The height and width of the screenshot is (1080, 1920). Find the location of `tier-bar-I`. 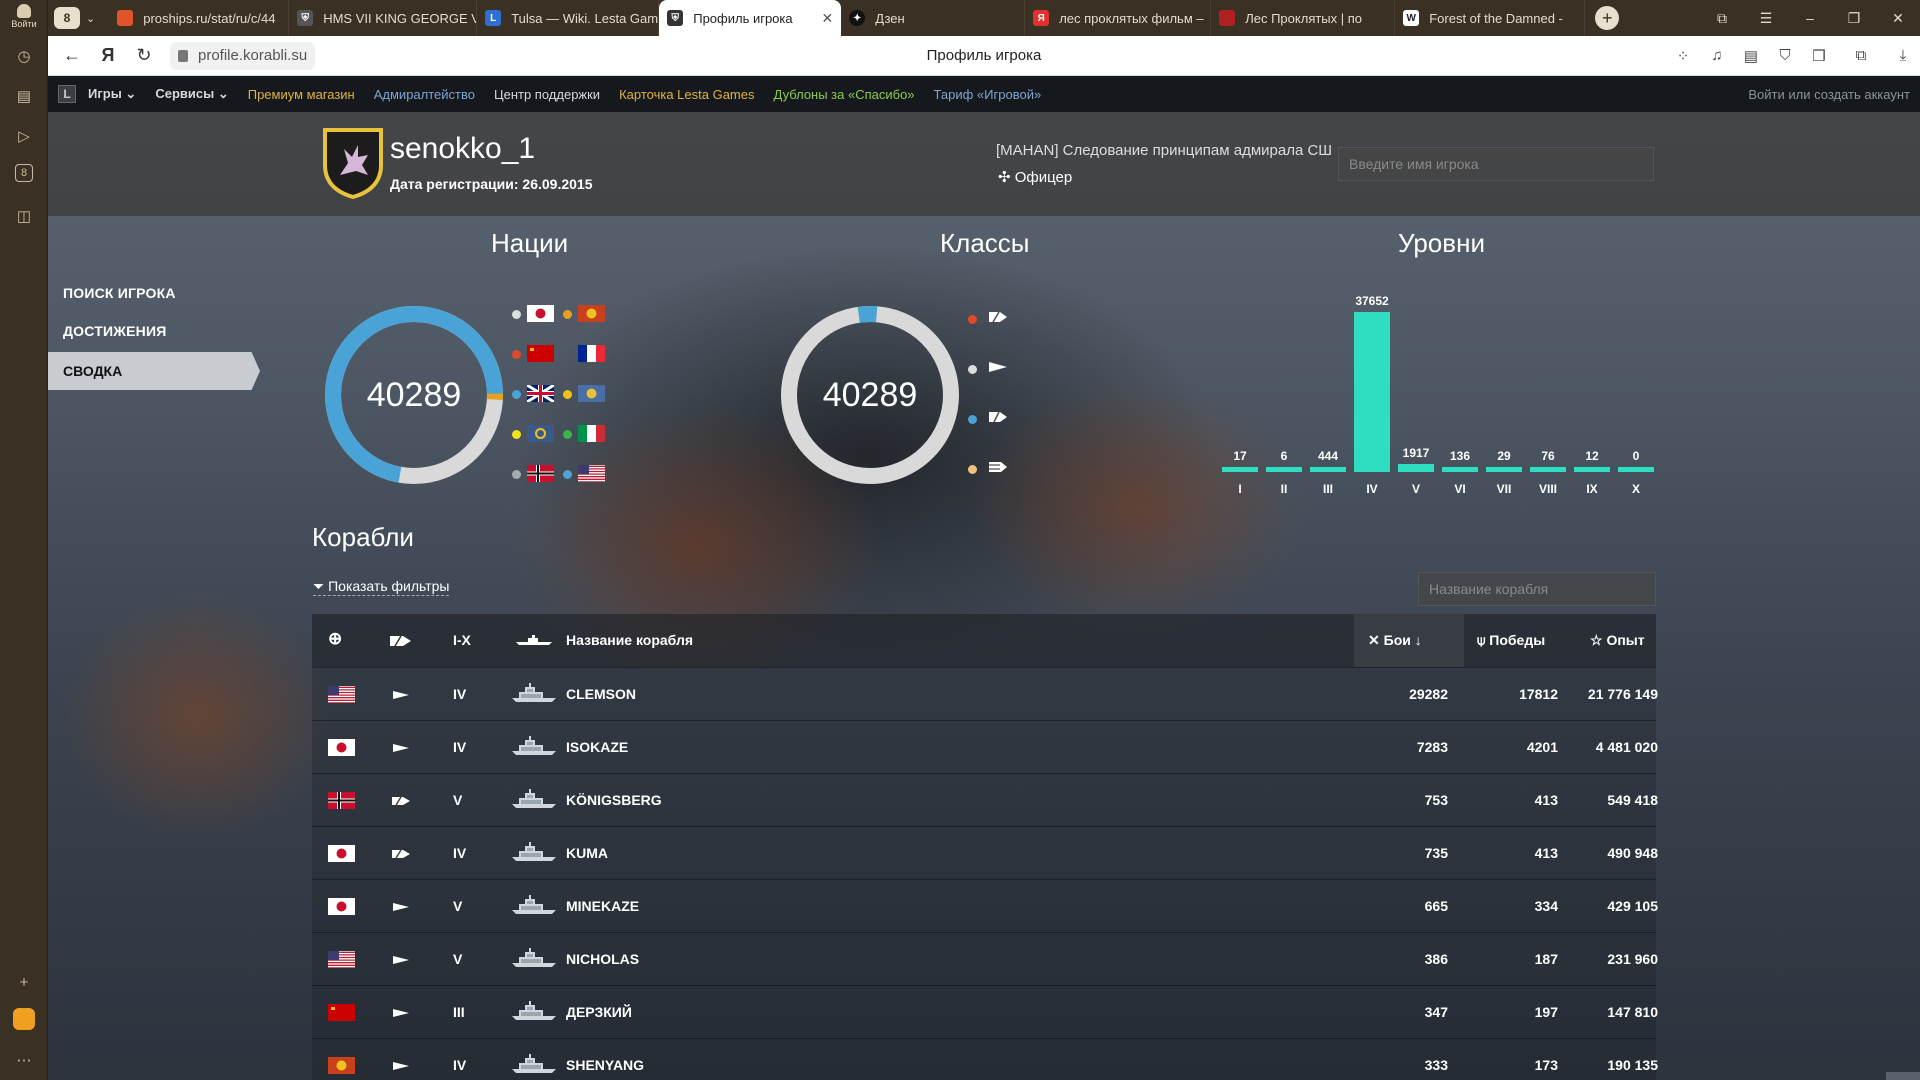

tier-bar-I is located at coordinates (1240, 469).